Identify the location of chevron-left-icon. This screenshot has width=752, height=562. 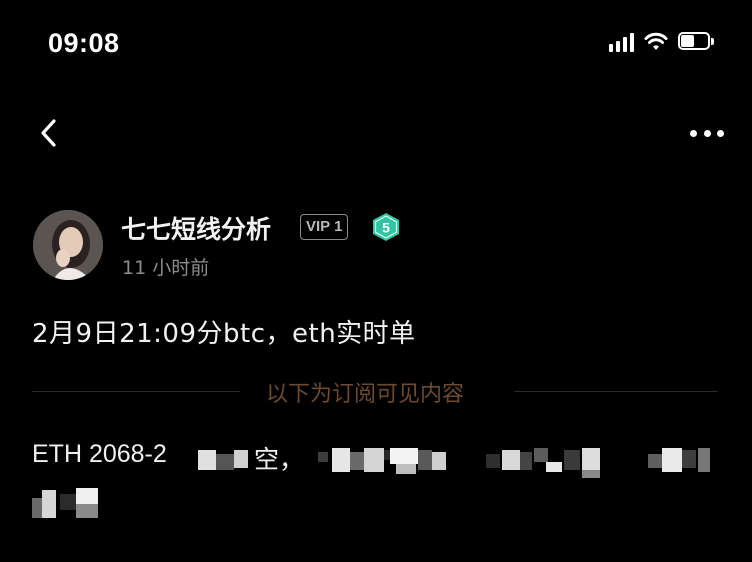
(48, 133).